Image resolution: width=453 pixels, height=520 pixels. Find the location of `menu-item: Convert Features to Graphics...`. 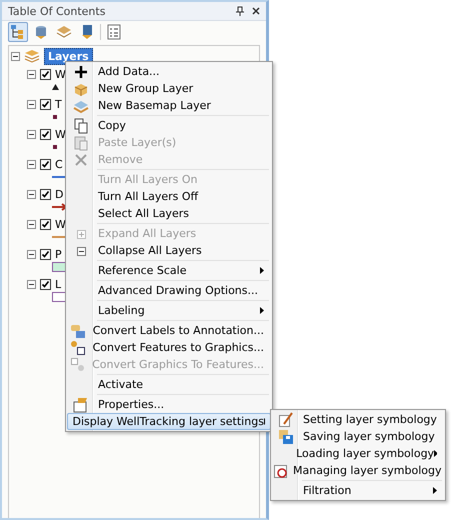

menu-item: Convert Features to Graphics... is located at coordinates (169, 347).